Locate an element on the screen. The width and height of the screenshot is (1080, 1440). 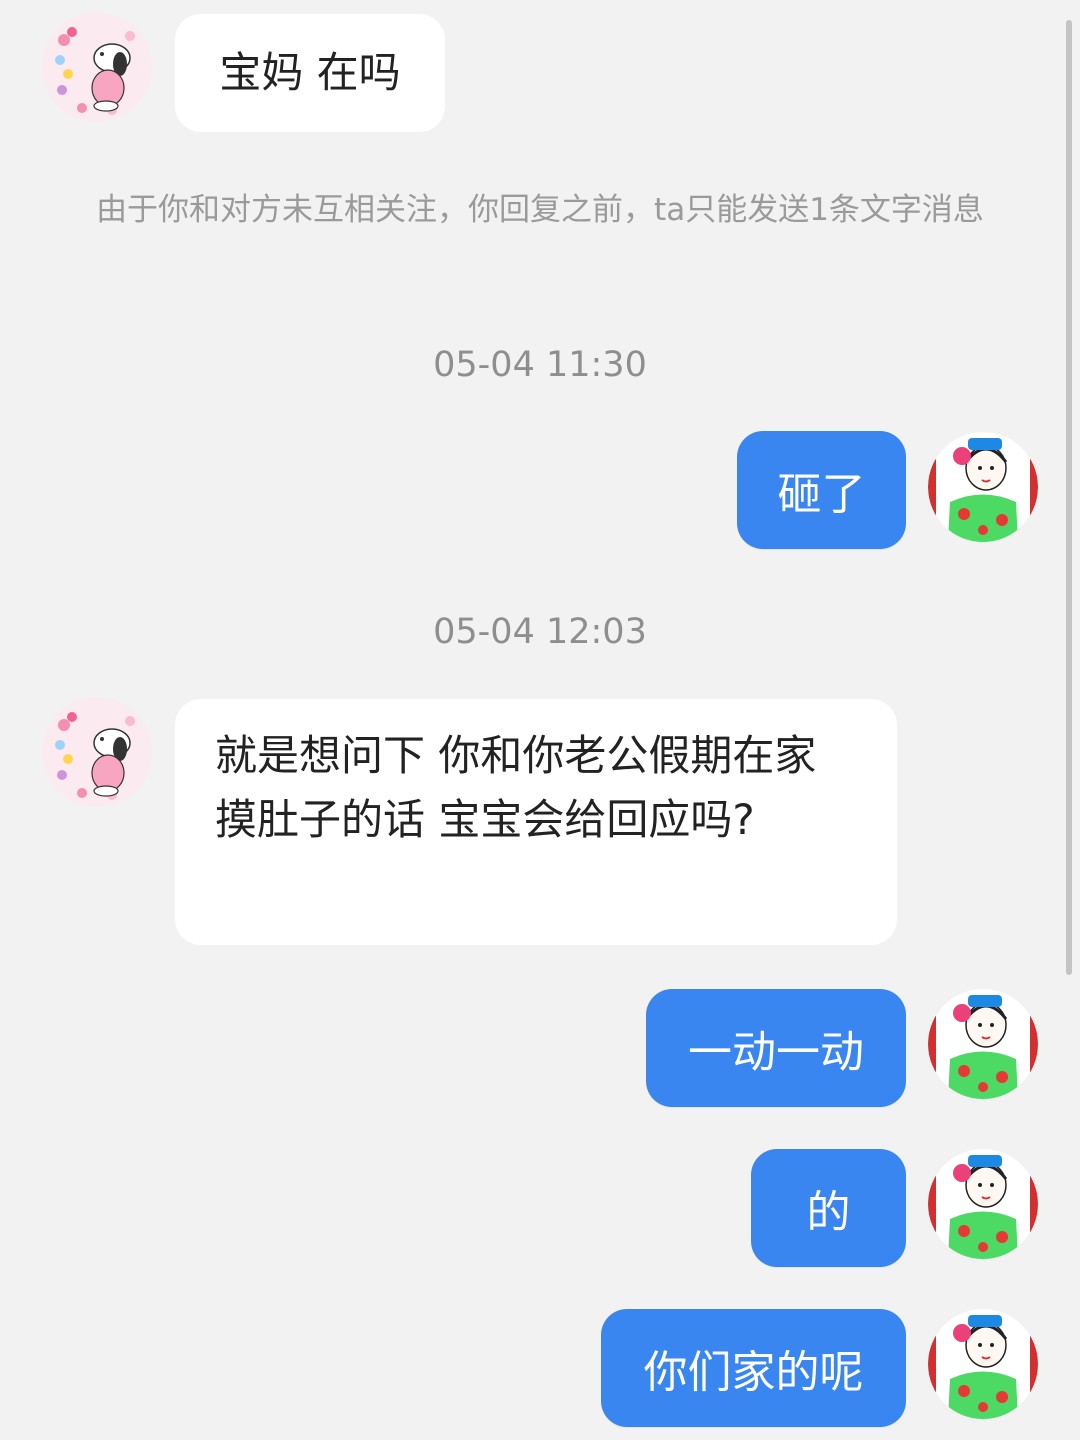
timestamp: 05-04 12:03 is located at coordinates (540, 632).